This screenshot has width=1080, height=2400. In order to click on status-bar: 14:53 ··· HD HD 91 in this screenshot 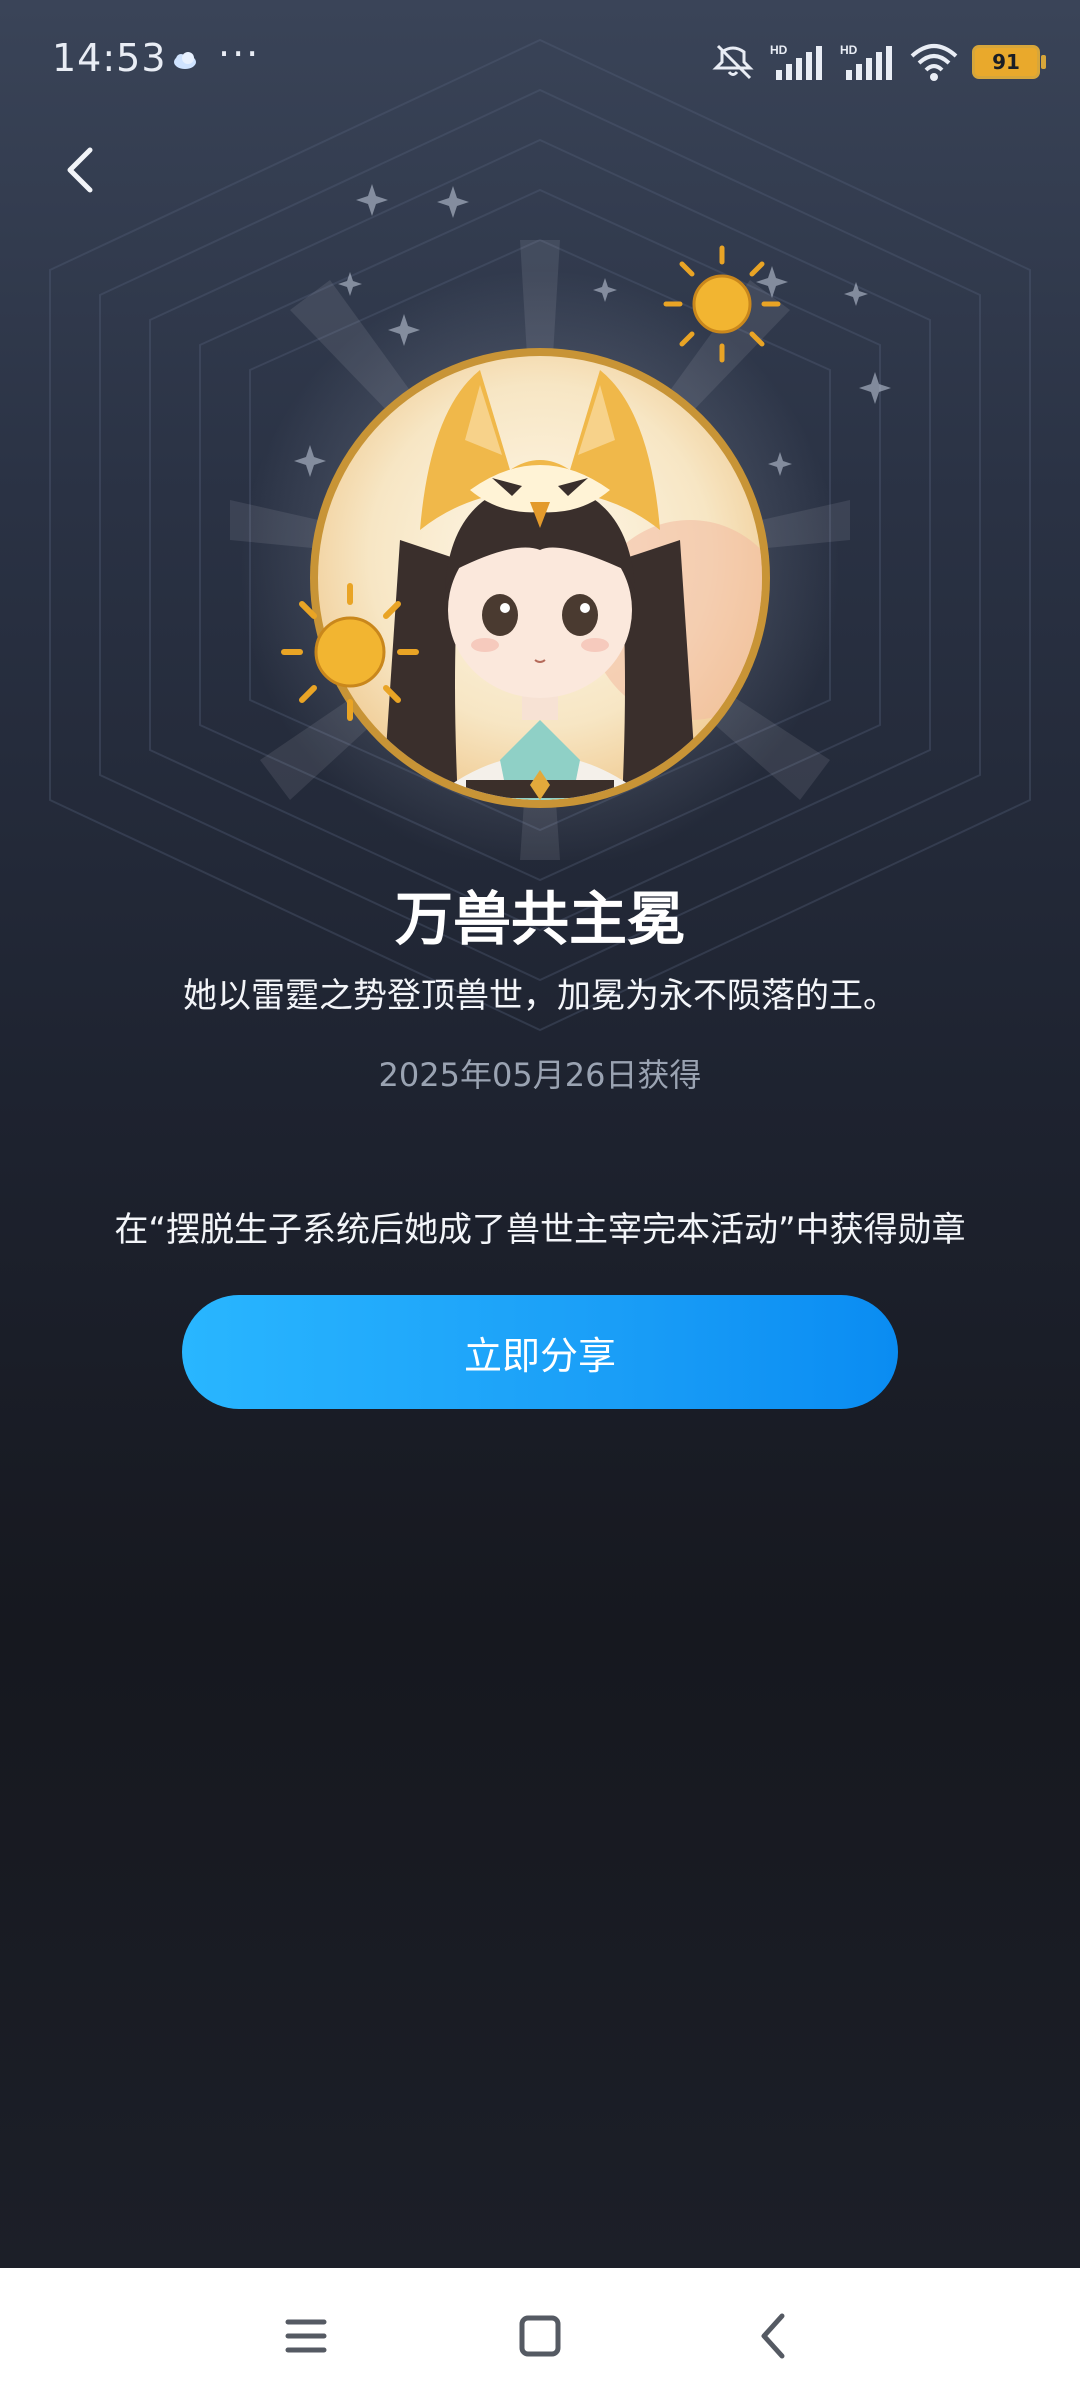, I will do `click(540, 60)`.